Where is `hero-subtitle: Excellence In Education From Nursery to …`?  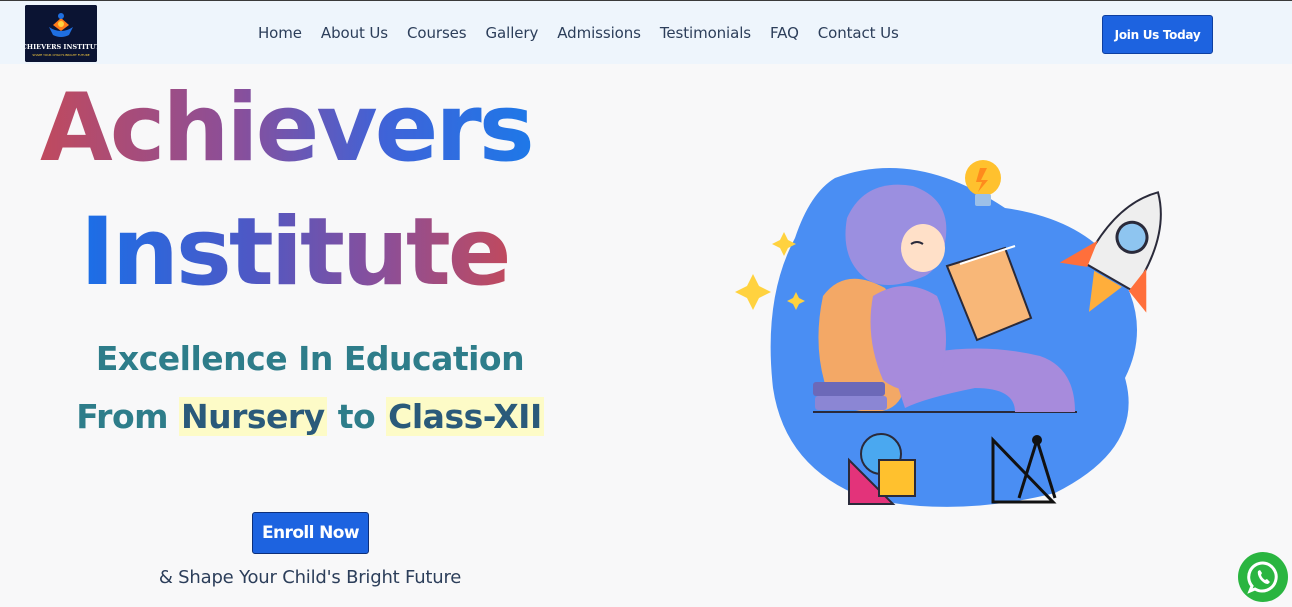
hero-subtitle: Excellence In Education From Nursery to … is located at coordinates (310, 388).